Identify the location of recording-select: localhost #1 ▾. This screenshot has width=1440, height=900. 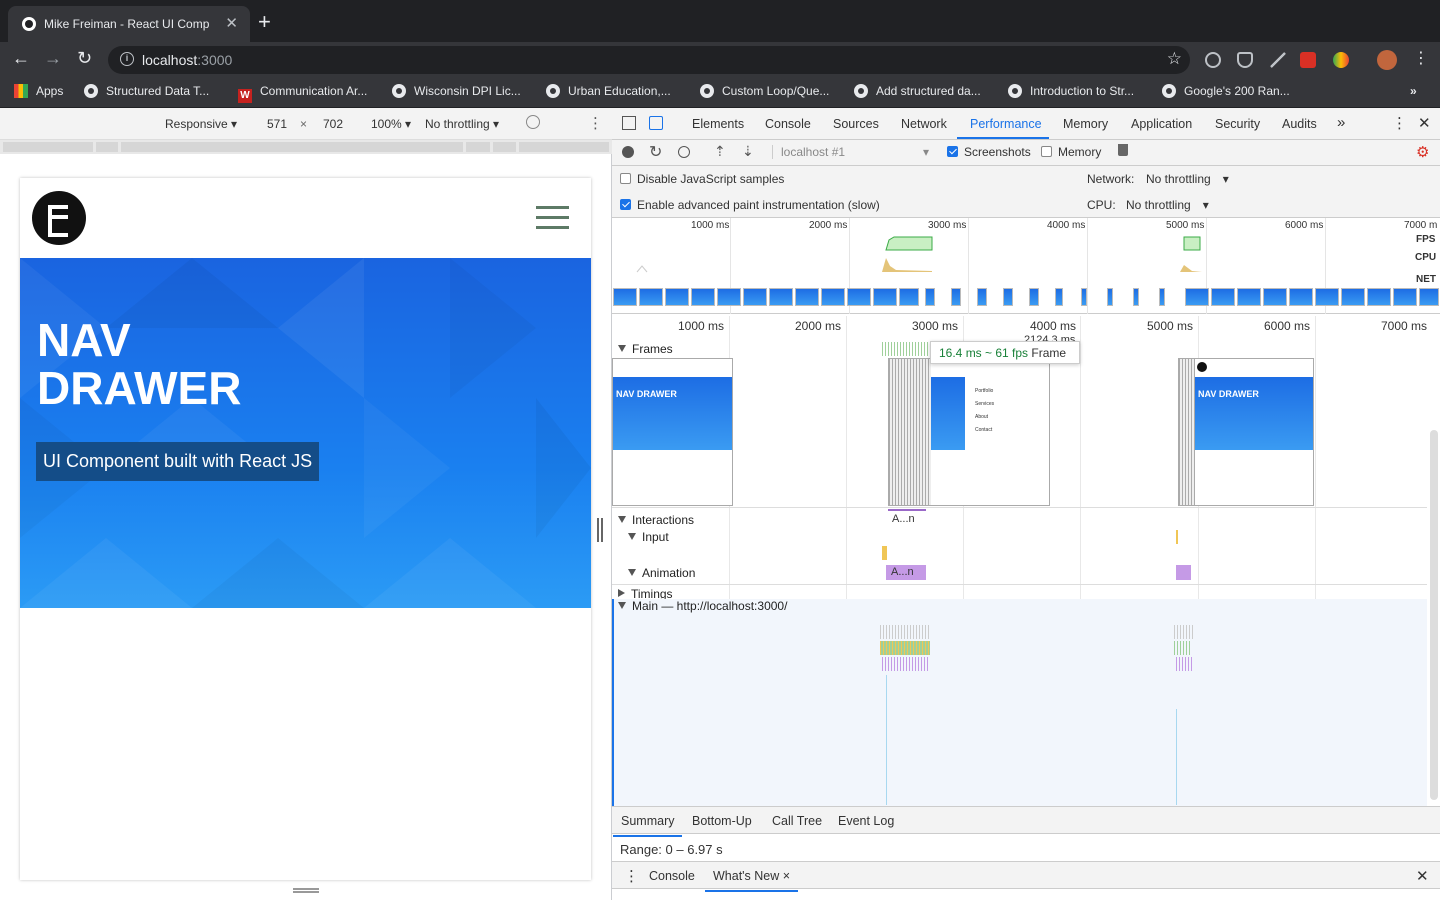
(852, 152).